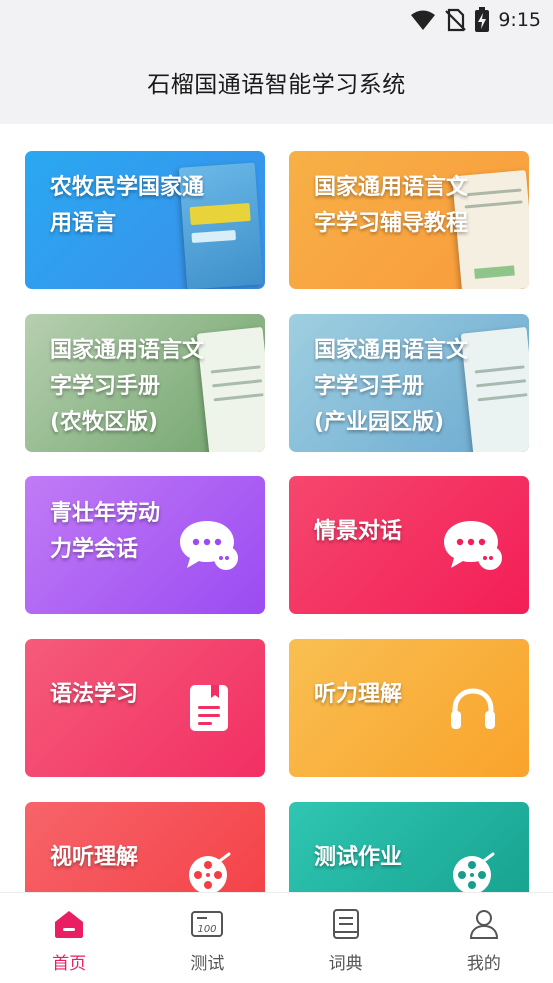 This screenshot has width=553, height=983. What do you see at coordinates (391, 205) in the screenshot?
I see `card-label: 国家通用语言文 字学习辅导教程` at bounding box center [391, 205].